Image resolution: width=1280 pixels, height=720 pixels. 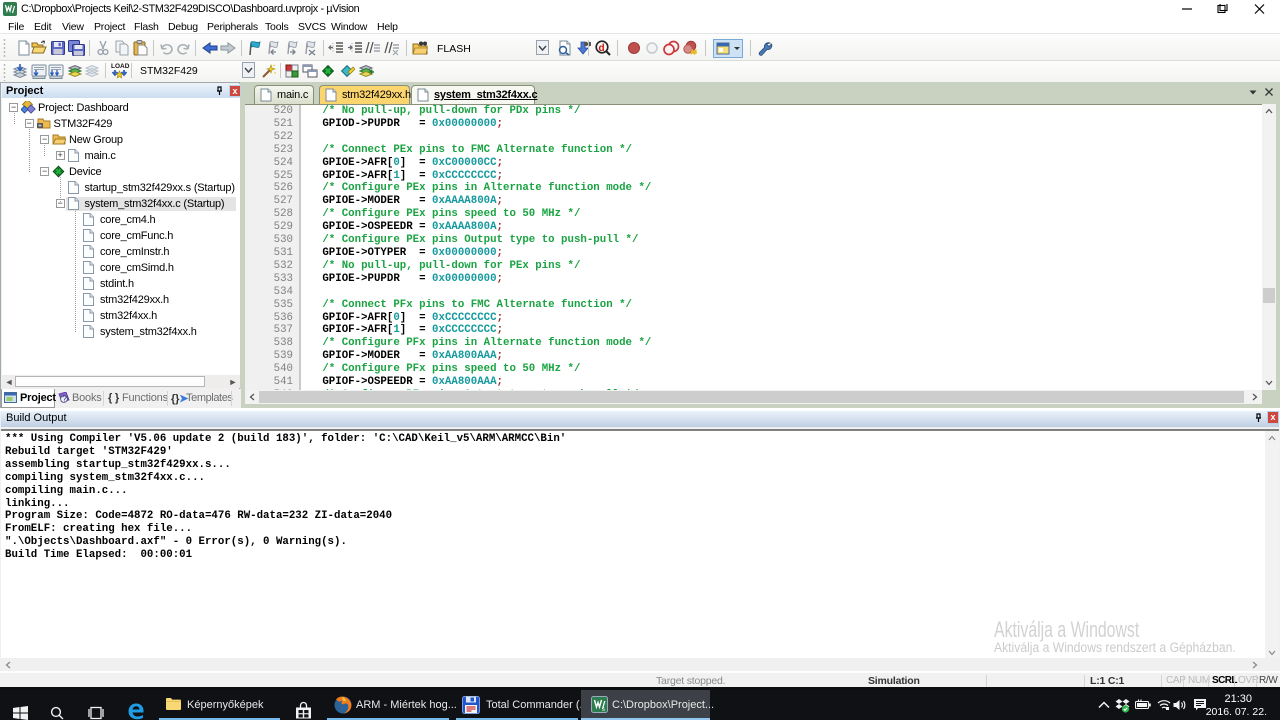 I want to click on svg-text: s, so click(x=603, y=710).